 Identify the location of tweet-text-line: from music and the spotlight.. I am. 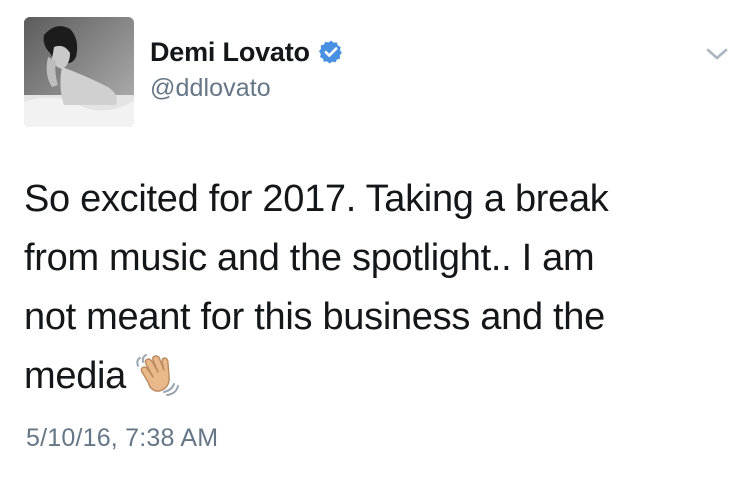
(309, 258).